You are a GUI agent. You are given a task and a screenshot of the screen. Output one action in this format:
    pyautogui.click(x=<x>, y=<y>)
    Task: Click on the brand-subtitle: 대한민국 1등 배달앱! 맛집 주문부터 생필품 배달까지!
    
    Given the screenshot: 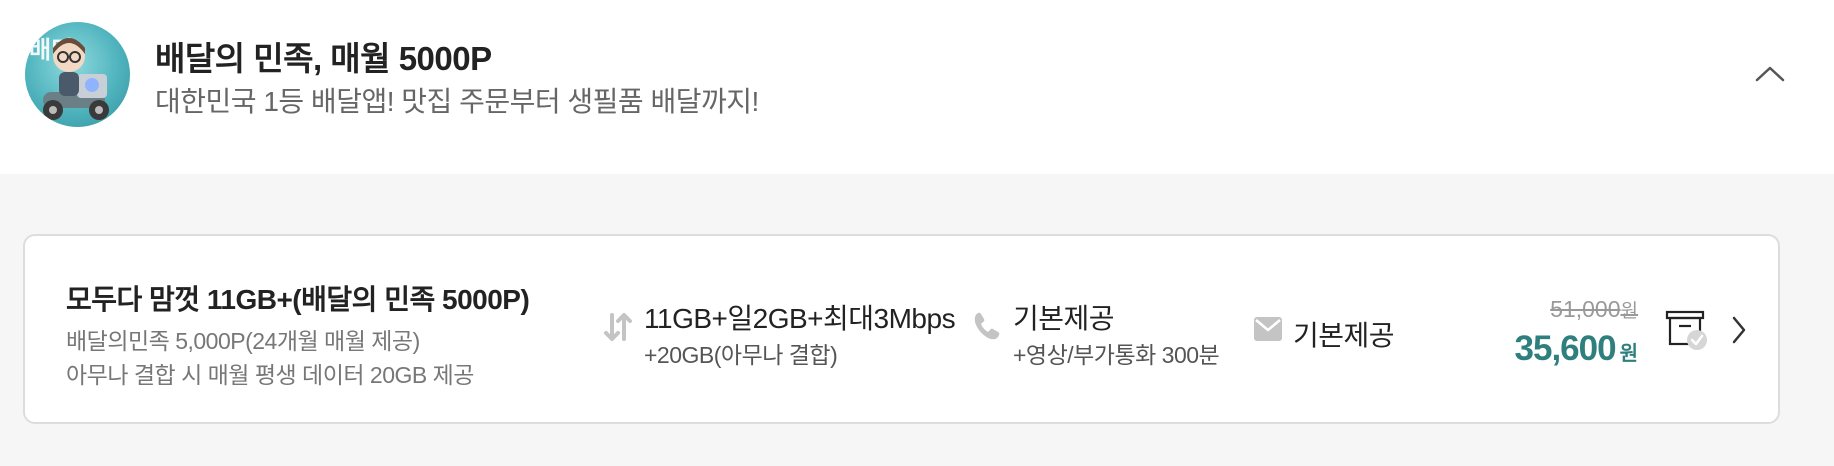 What is the action you would take?
    pyautogui.click(x=457, y=101)
    